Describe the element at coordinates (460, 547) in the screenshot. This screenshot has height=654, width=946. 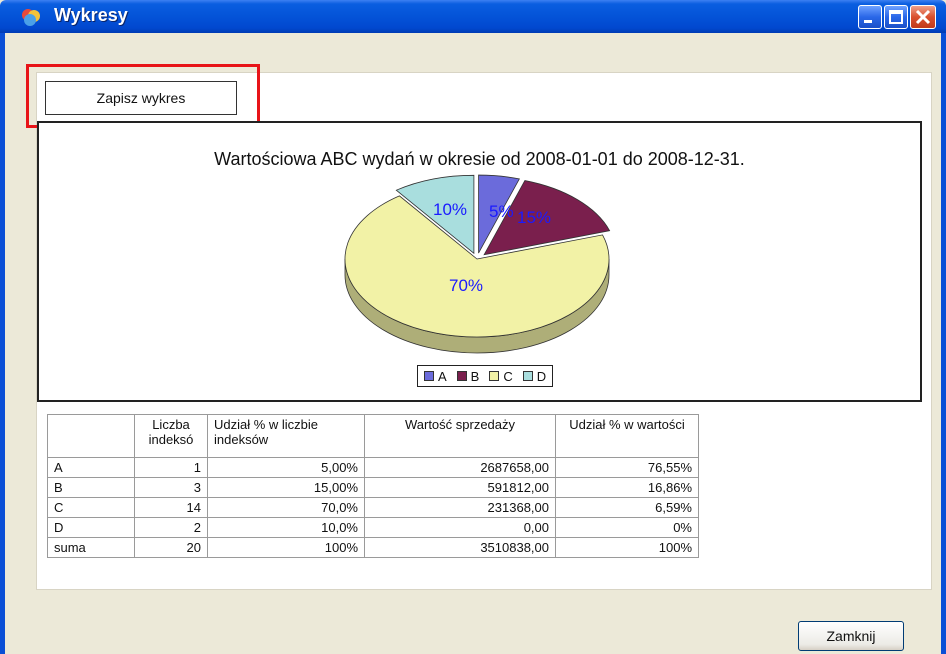
I see `table-cell: 3510838,00` at that location.